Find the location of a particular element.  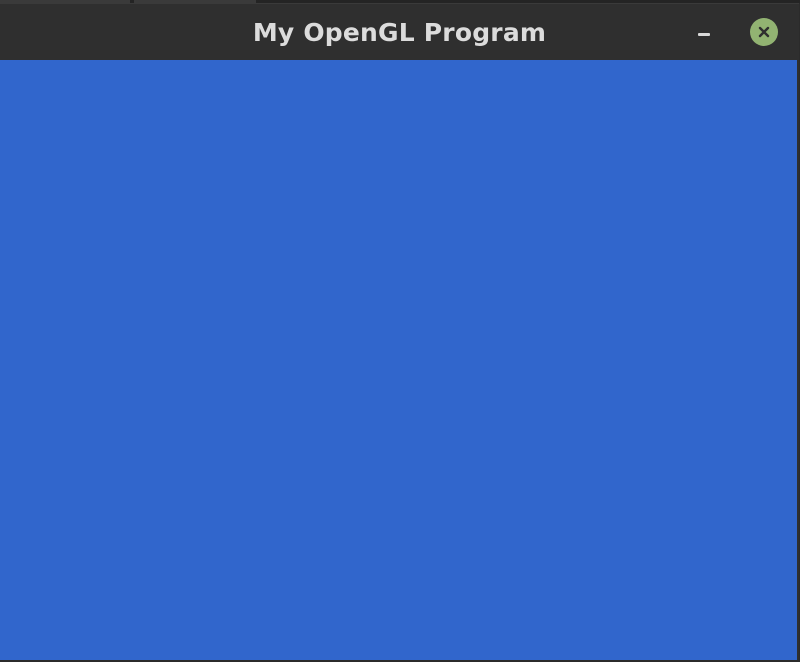

close-button is located at coordinates (764, 32).